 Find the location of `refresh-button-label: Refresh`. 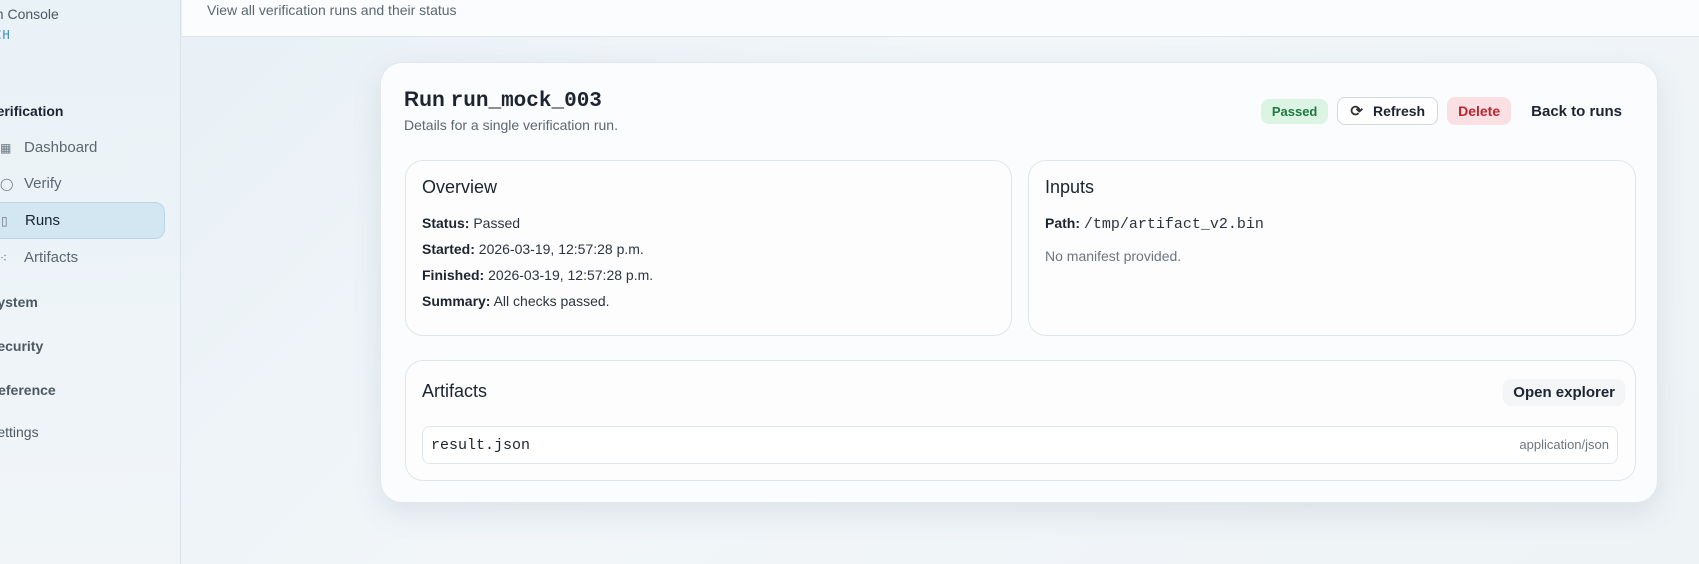

refresh-button-label: Refresh is located at coordinates (1399, 111).